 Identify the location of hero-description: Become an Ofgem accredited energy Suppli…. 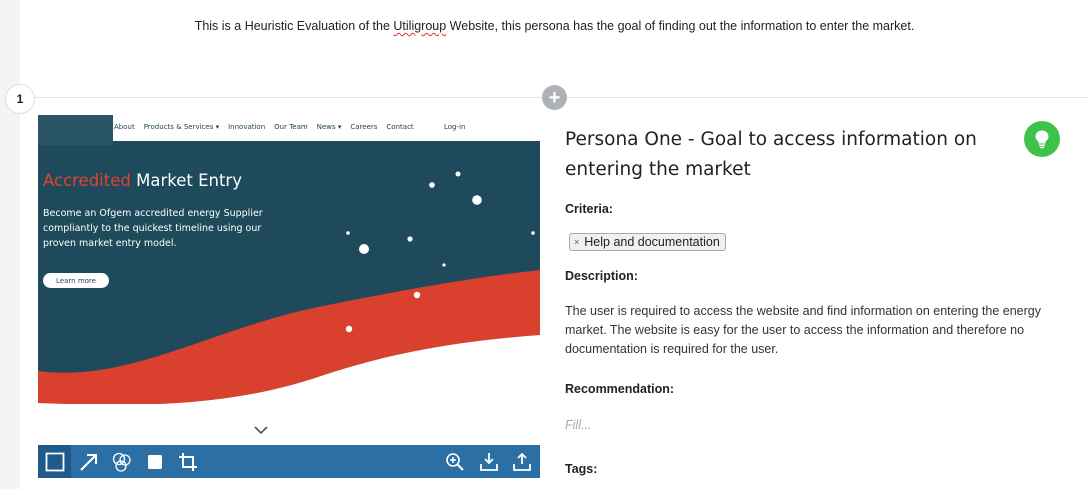
(153, 228).